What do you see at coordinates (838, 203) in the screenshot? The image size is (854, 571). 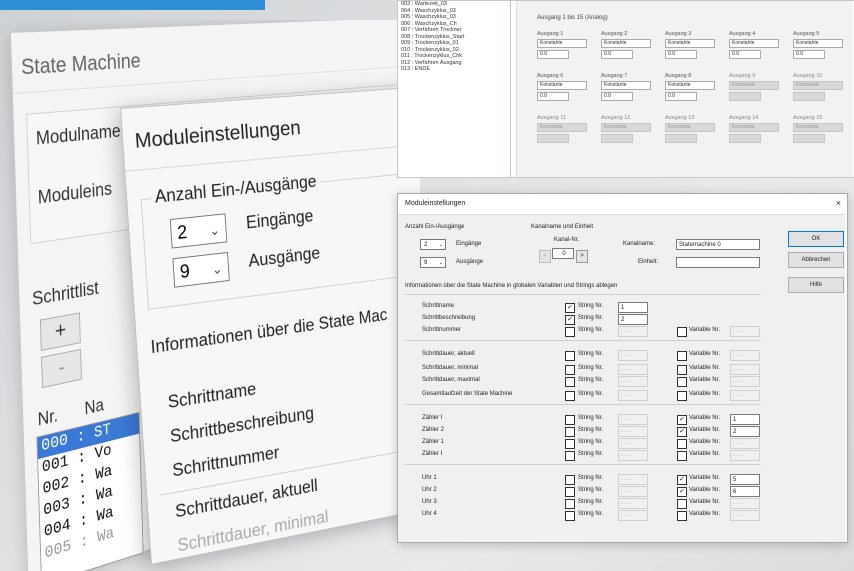 I see `close-icon: ×` at bounding box center [838, 203].